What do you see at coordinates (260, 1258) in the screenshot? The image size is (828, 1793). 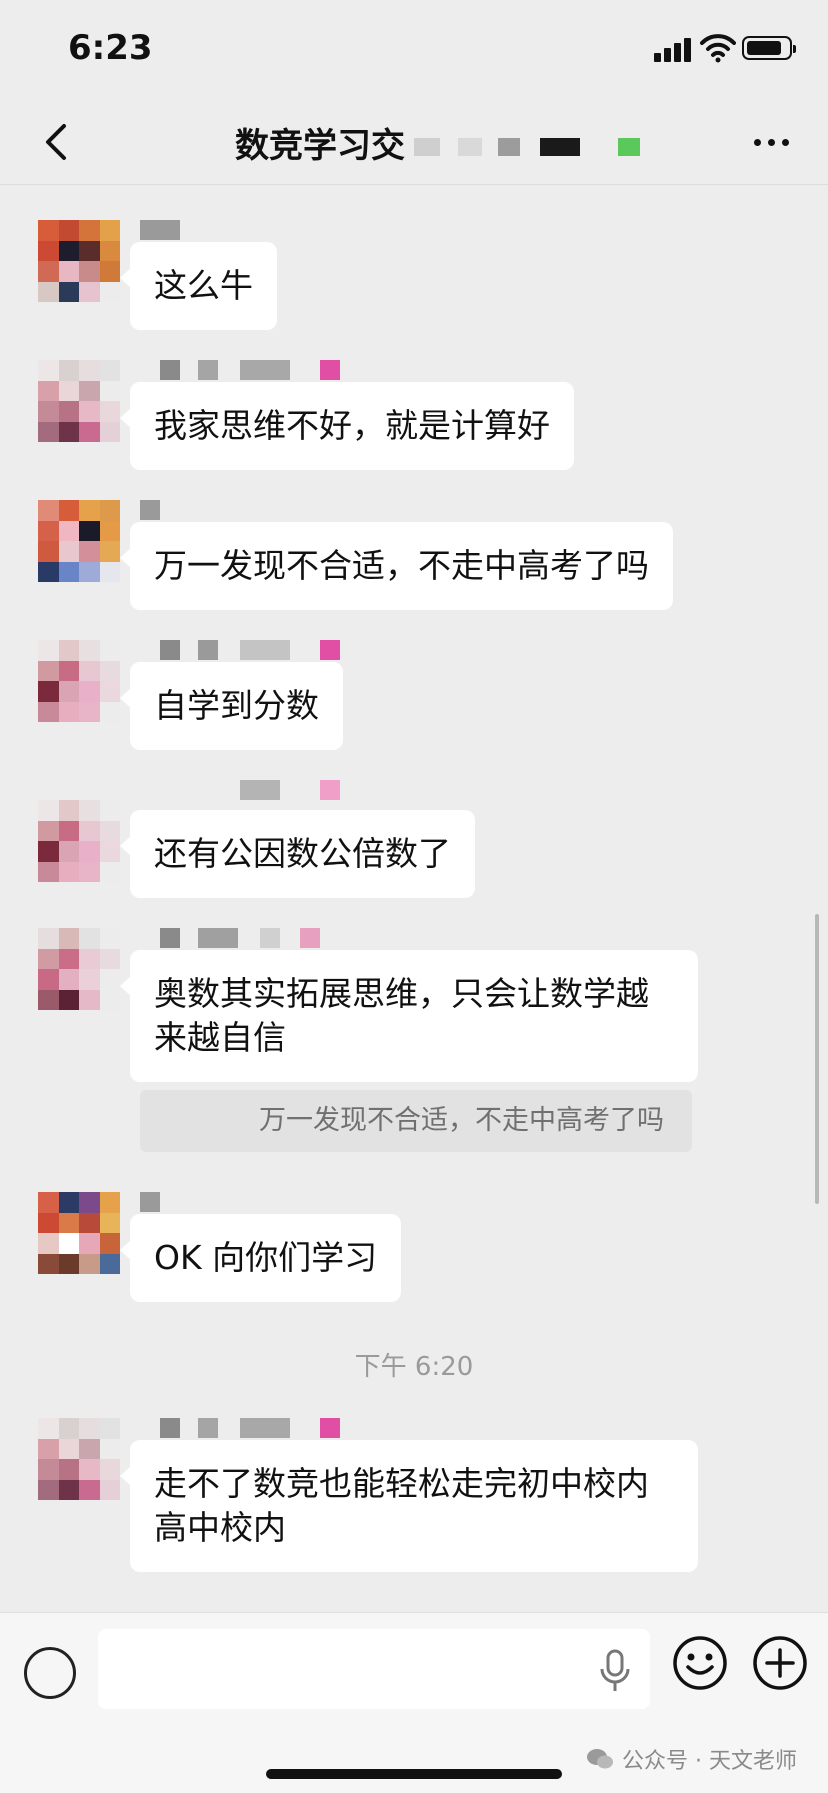 I see `message-bubble: OK 向你们学习` at bounding box center [260, 1258].